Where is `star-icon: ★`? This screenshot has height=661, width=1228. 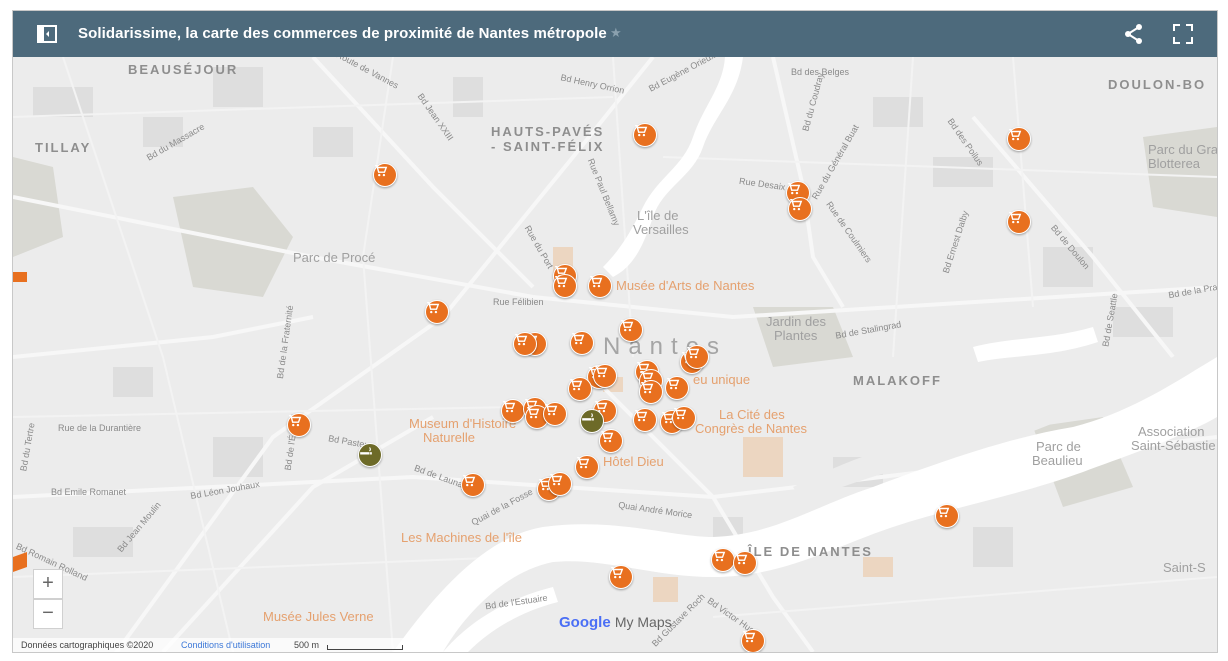
star-icon: ★ is located at coordinates (616, 33).